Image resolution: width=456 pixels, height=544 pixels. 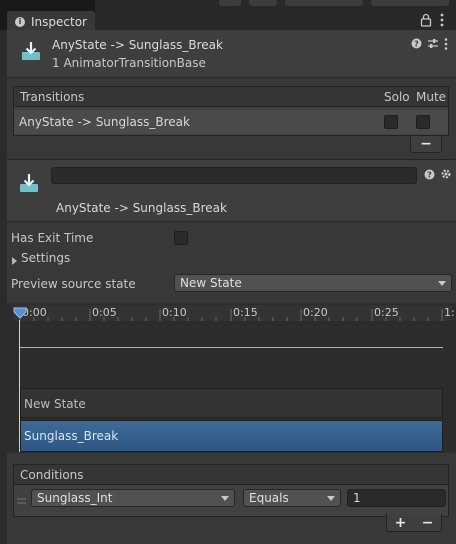 I want to click on transition-name: AnyState -> Sunglass_Break, so click(x=141, y=208).